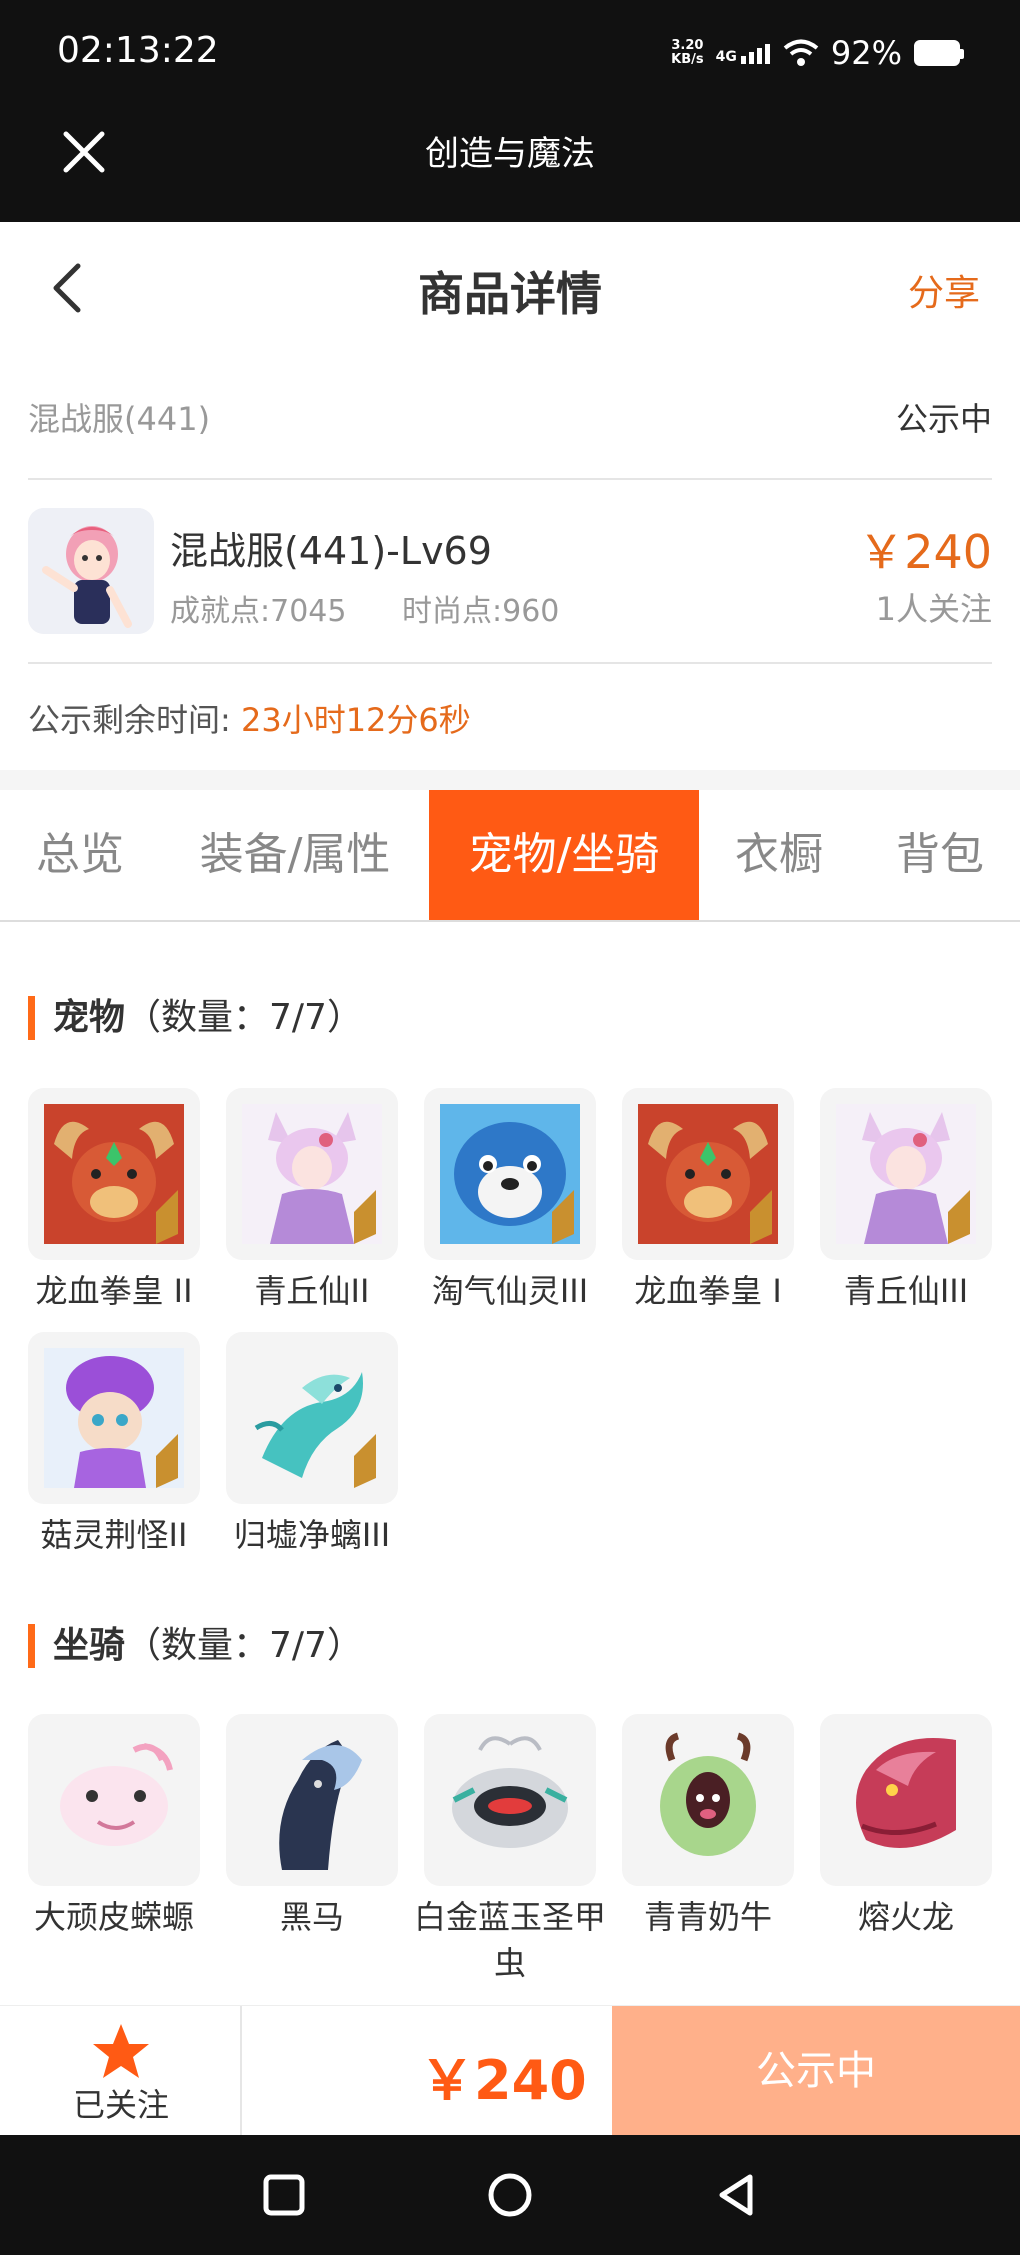 This screenshot has height=2255, width=1020. What do you see at coordinates (121, 2051) in the screenshot?
I see `star-icon` at bounding box center [121, 2051].